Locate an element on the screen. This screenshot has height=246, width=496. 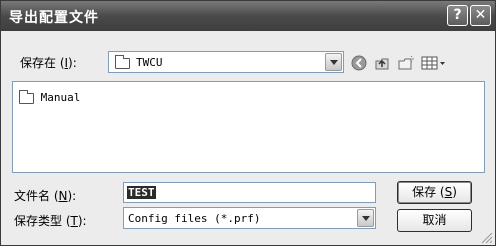
list-item: Manual is located at coordinates (50, 96).